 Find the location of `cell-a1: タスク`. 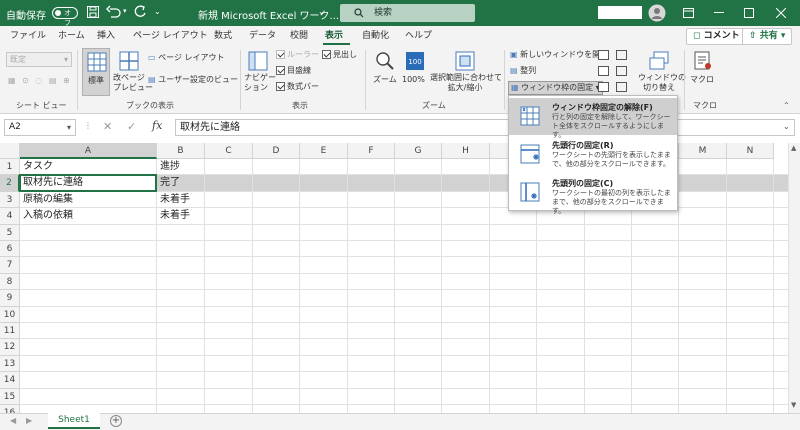

cell-a1: タスク is located at coordinates (88, 167).